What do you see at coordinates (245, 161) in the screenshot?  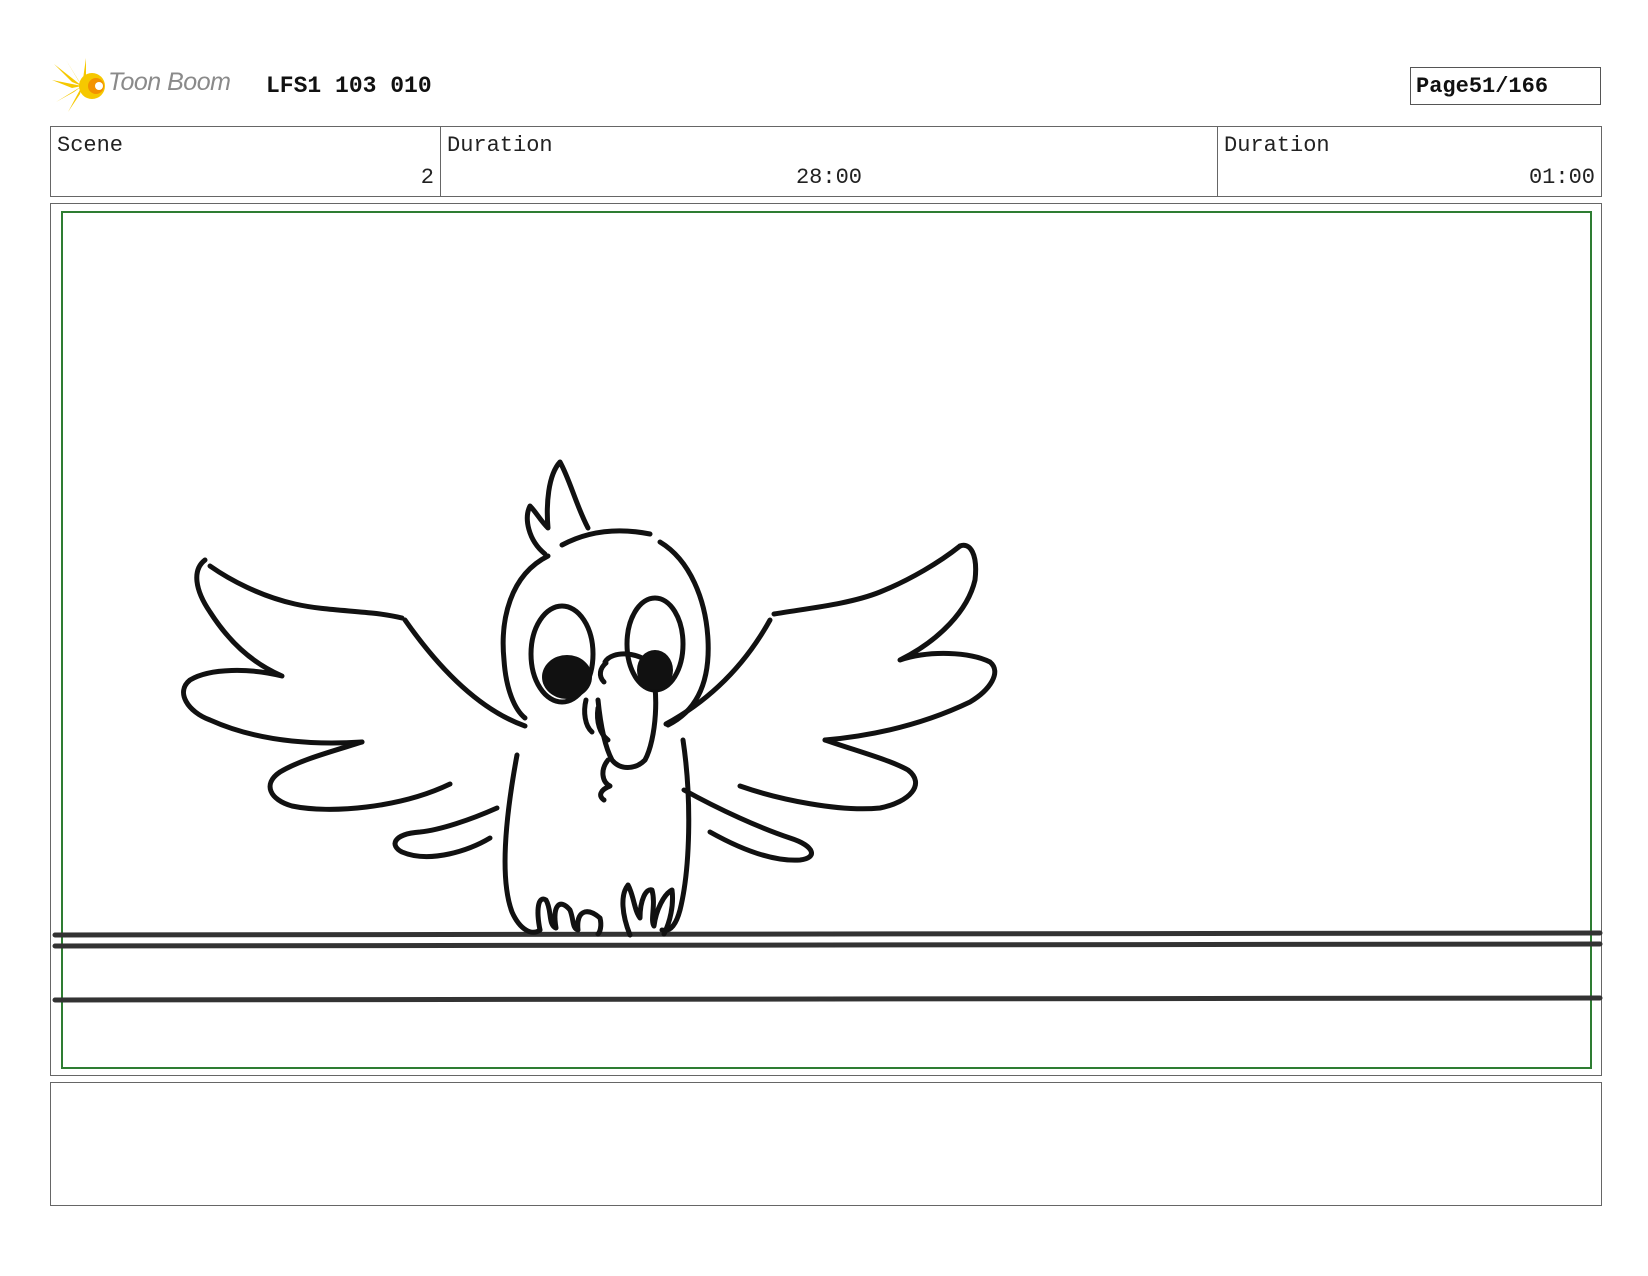 I see `scene-cell: Scene 2` at bounding box center [245, 161].